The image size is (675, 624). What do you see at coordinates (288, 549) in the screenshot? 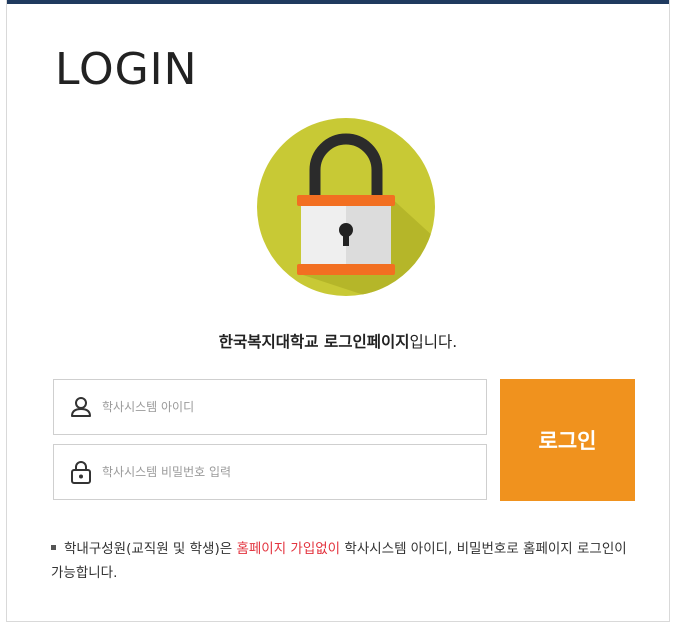
I see `notice-highlight: 홈페이지 가입없이` at bounding box center [288, 549].